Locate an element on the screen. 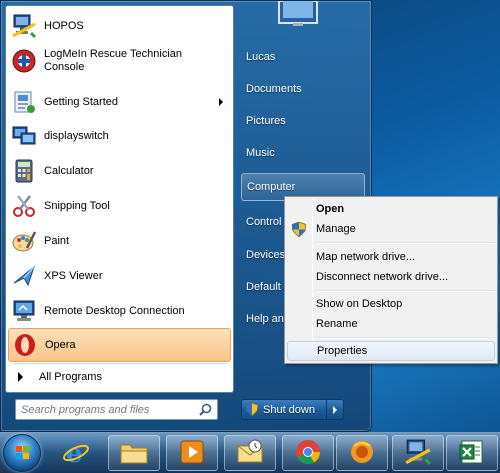 The image size is (500, 473). taskbar-windows-explorer is located at coordinates (134, 453).